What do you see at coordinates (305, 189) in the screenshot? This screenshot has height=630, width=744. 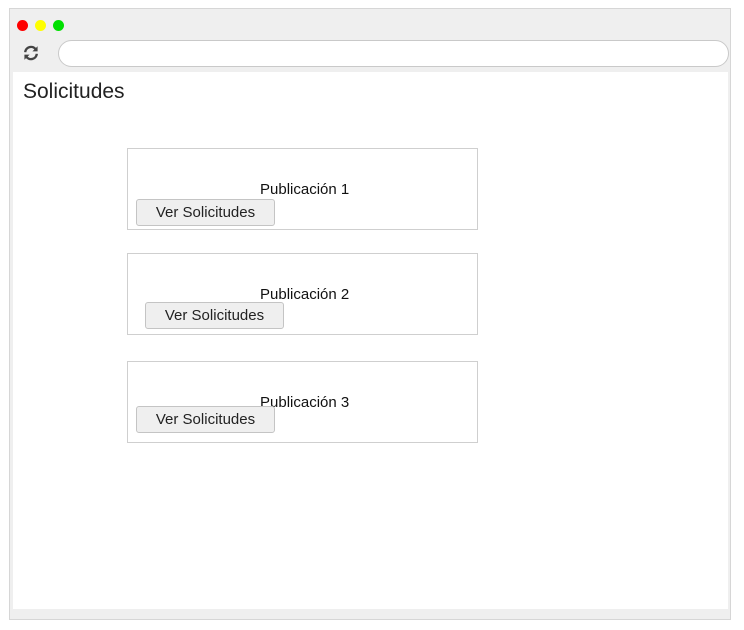 I see `publication-title: Publicación 1` at bounding box center [305, 189].